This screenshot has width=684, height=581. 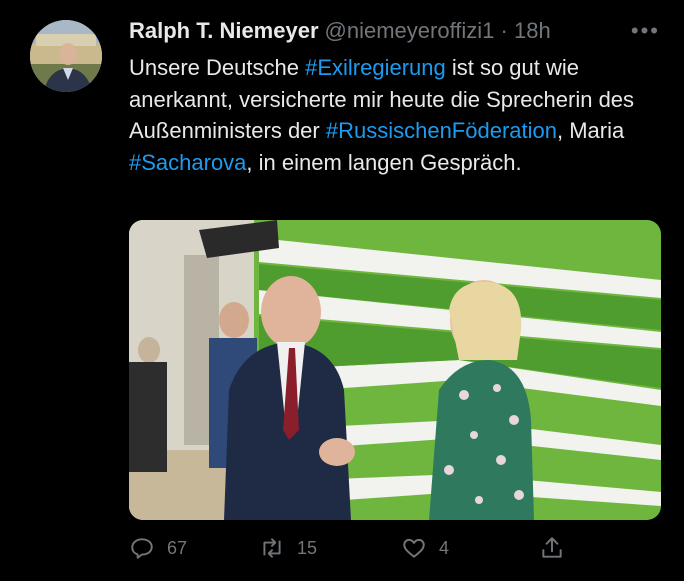 I want to click on reply-icon, so click(x=142, y=548).